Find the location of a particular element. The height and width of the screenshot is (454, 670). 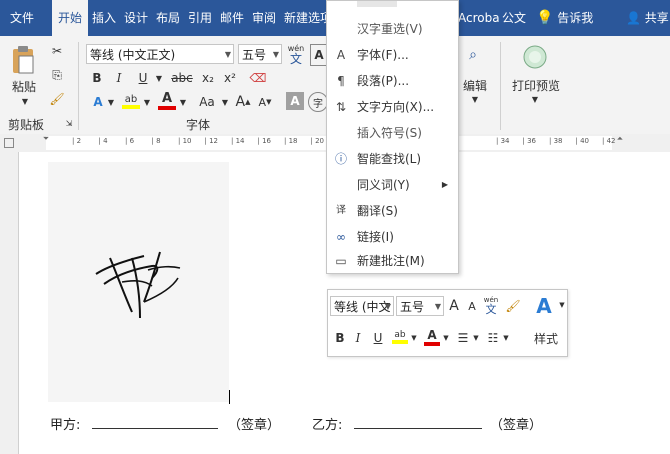

share-label: 共享 is located at coordinates (656, 18).